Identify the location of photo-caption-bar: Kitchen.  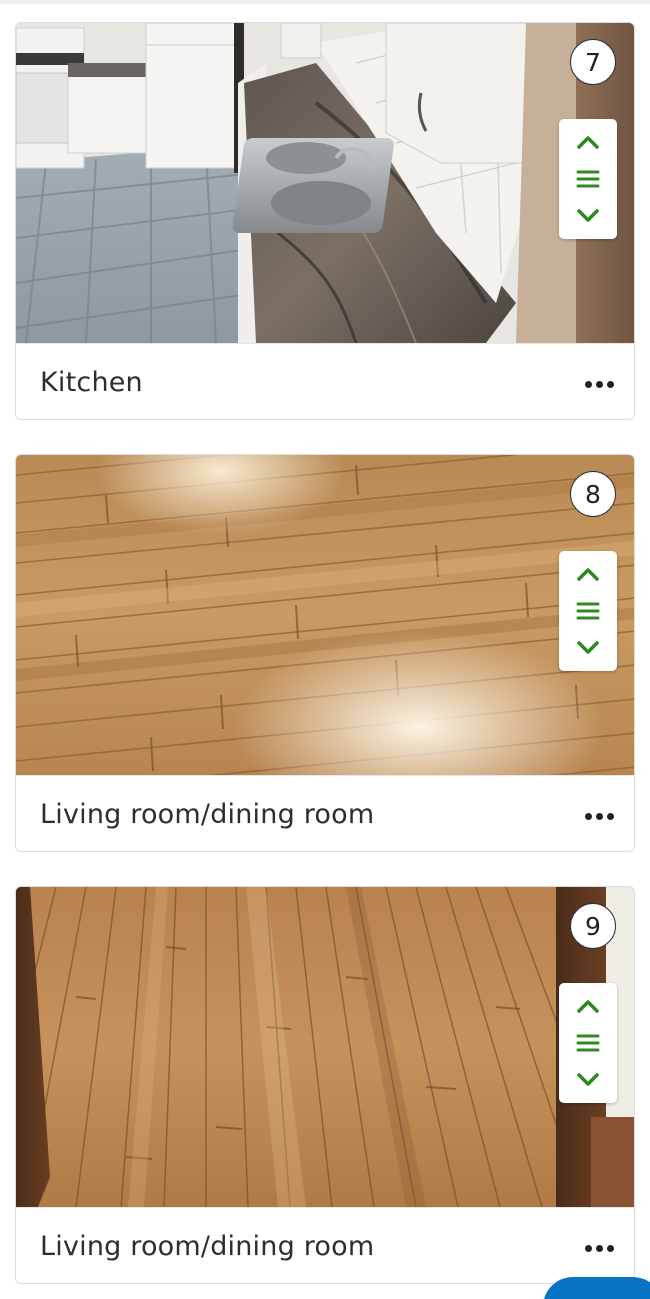
(325, 381).